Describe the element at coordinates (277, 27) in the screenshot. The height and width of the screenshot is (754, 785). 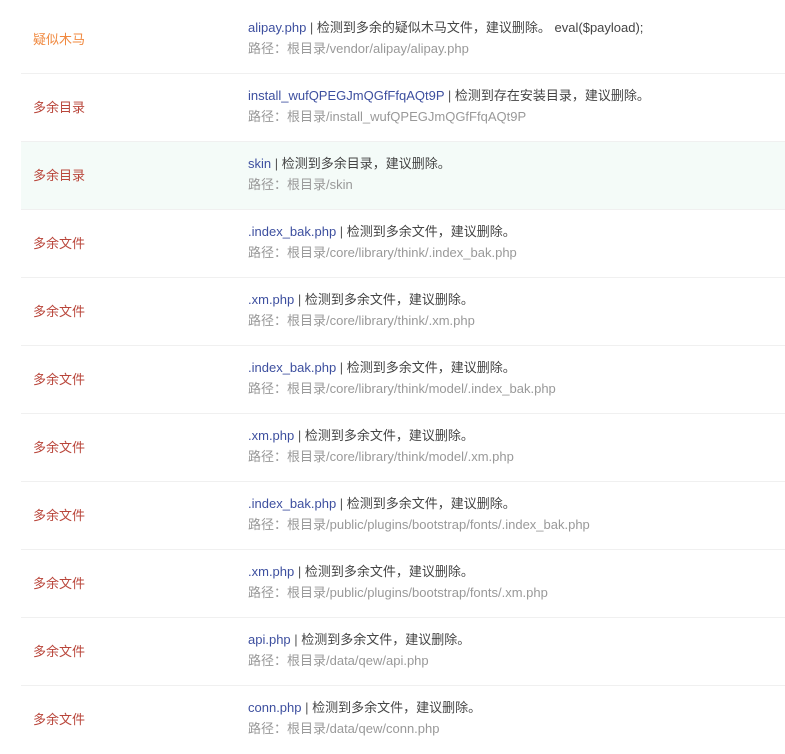
I see `file-link: alipay.php` at that location.